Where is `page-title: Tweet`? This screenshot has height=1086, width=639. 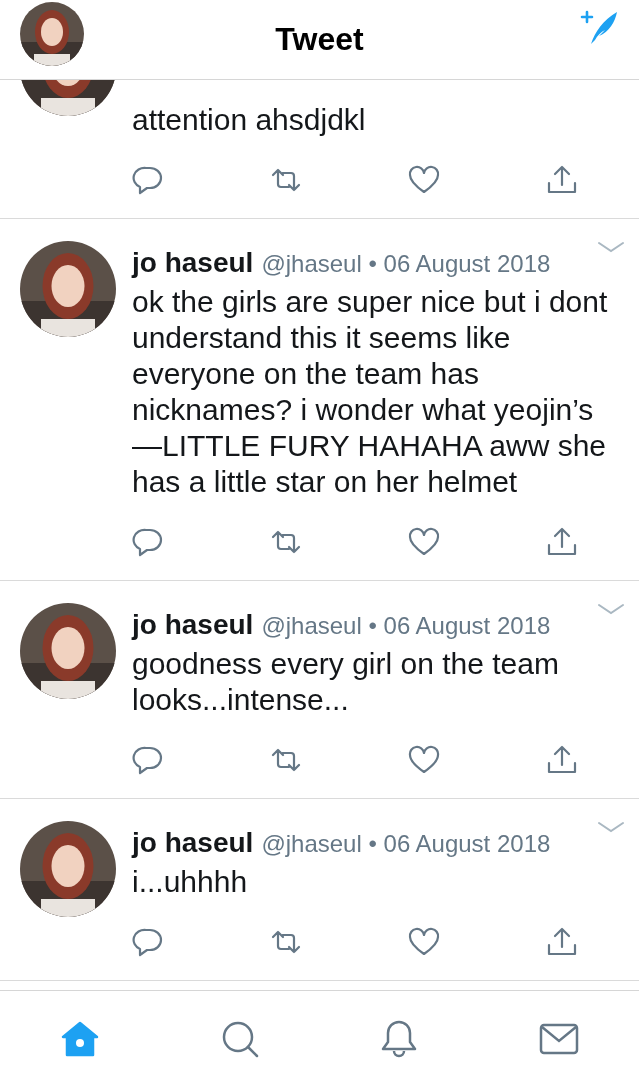 page-title: Tweet is located at coordinates (319, 39).